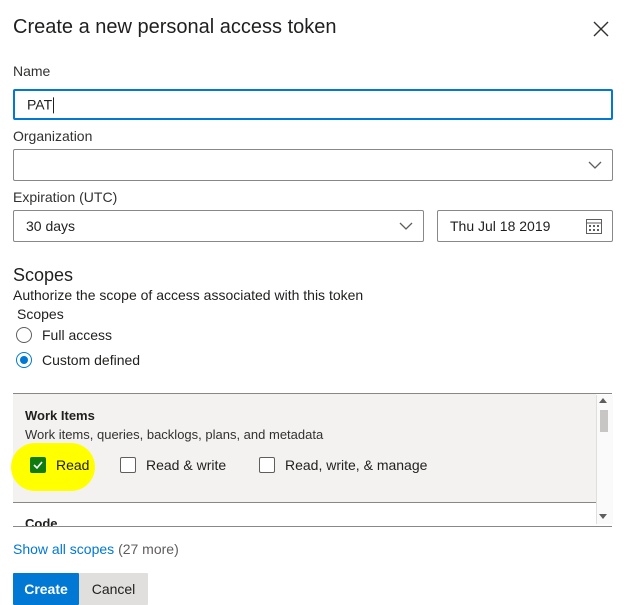 Image resolution: width=631 pixels, height=605 pixels. I want to click on radio-button-selected, so click(24, 360).